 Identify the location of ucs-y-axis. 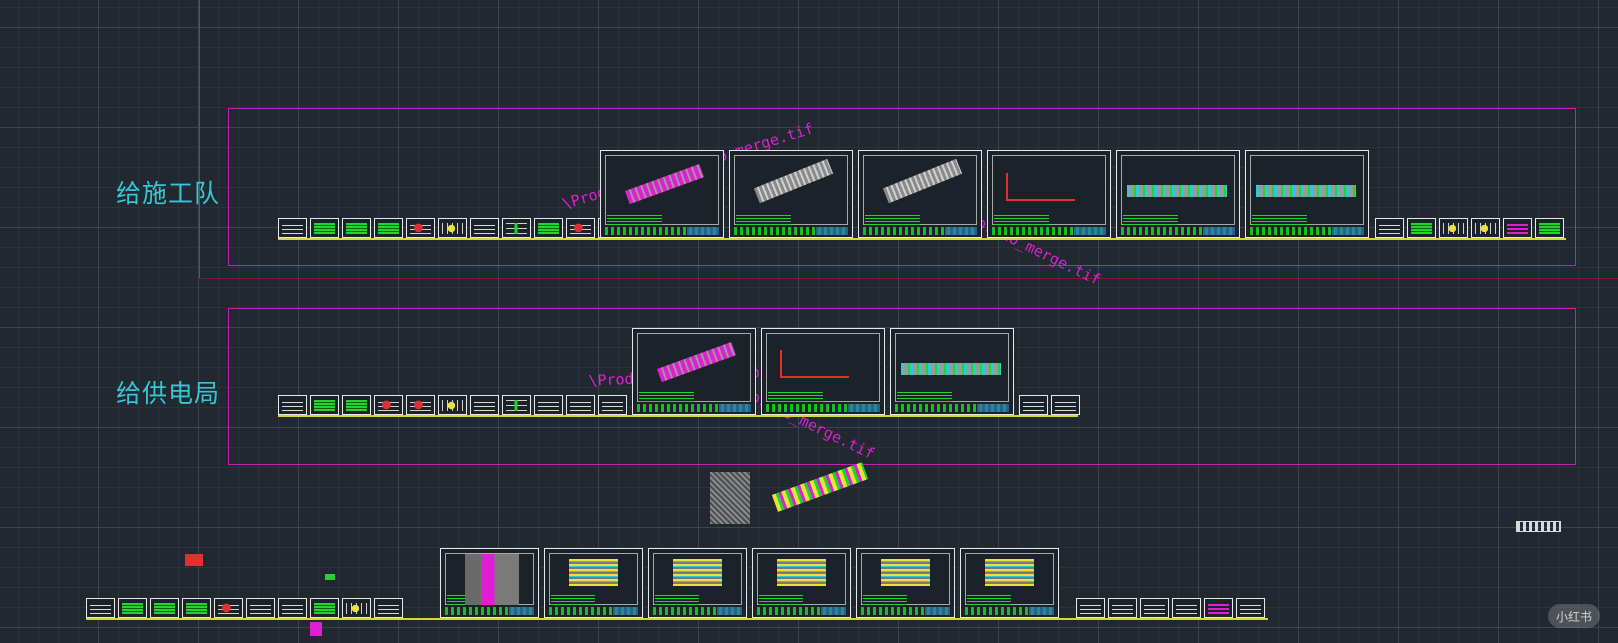
(199, 139).